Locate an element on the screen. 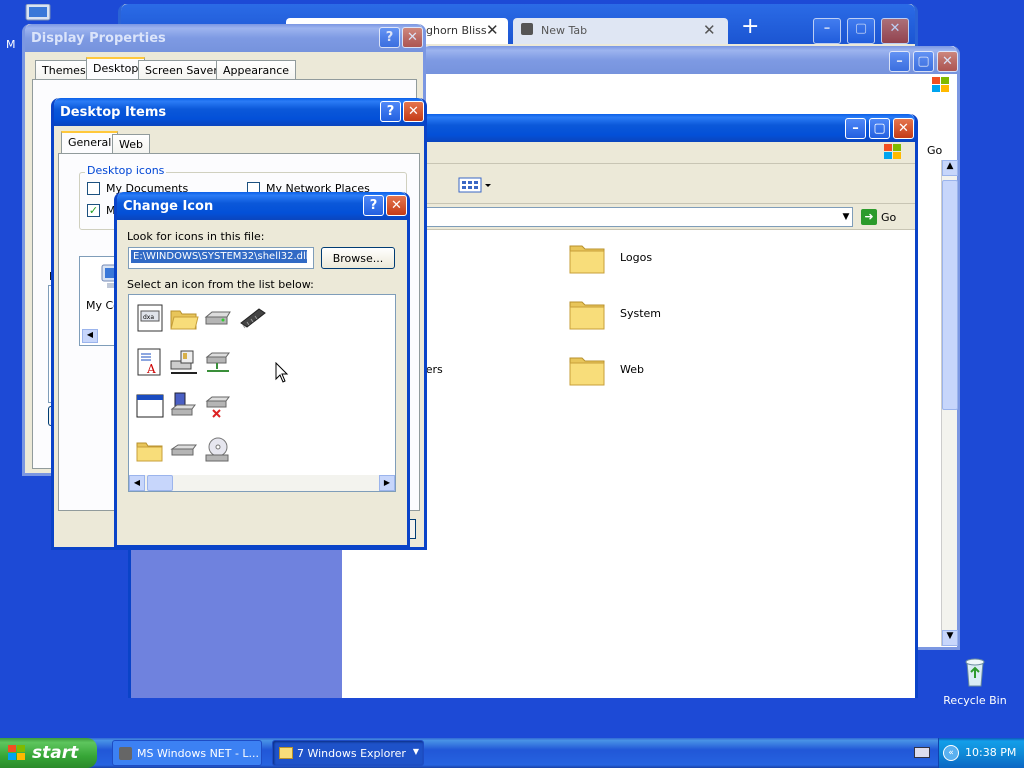 The height and width of the screenshot is (768, 1024). tab-screen-saver: Screen Saver is located at coordinates (181, 70).